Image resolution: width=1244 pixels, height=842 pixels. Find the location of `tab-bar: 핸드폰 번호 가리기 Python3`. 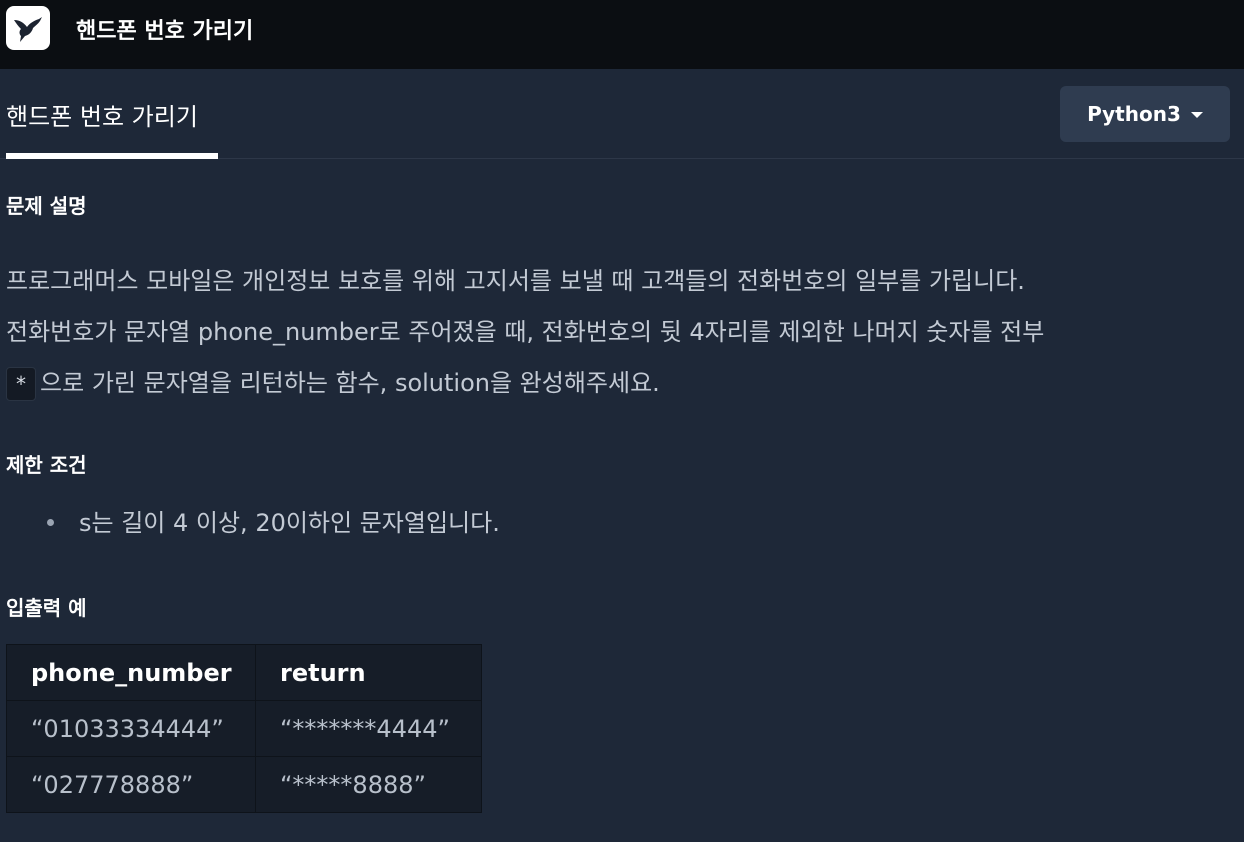

tab-bar: 핸드폰 번호 가리기 Python3 is located at coordinates (622, 114).